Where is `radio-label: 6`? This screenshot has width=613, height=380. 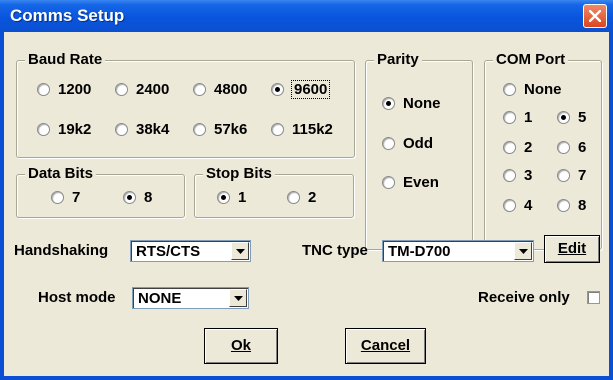 radio-label: 6 is located at coordinates (582, 147).